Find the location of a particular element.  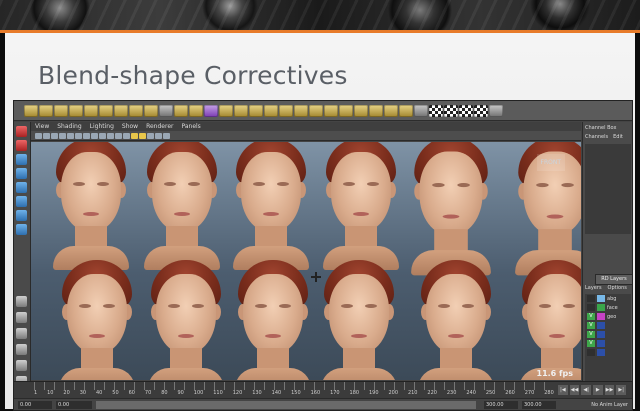

menu-renderer: Renderer is located at coordinates (159, 126).